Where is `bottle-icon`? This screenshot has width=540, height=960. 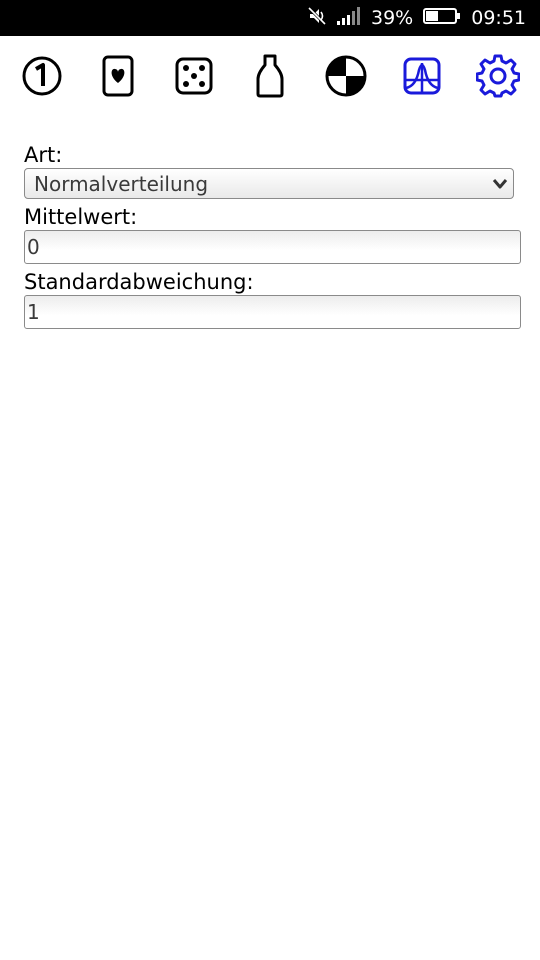
bottle-icon is located at coordinates (270, 76).